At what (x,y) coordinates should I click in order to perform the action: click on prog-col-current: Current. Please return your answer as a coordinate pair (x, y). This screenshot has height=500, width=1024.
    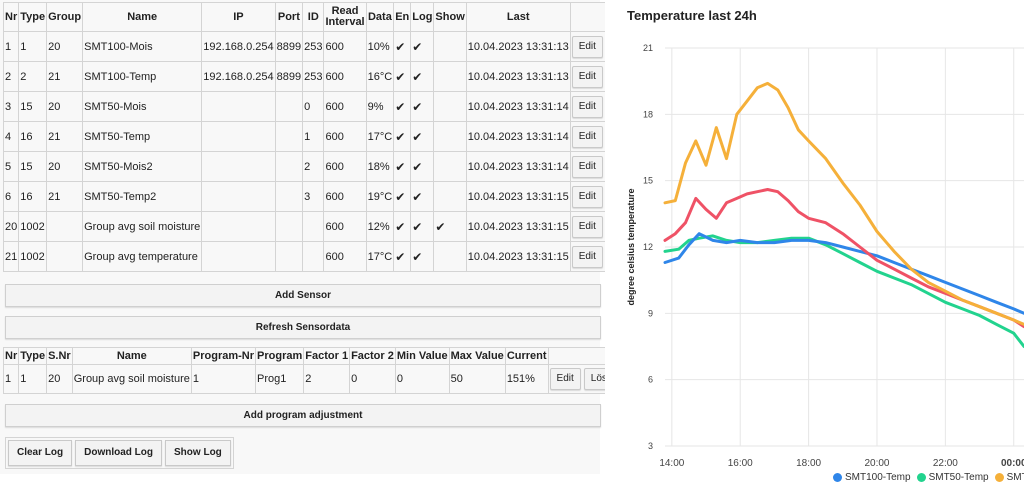
    Looking at the image, I should click on (526, 356).